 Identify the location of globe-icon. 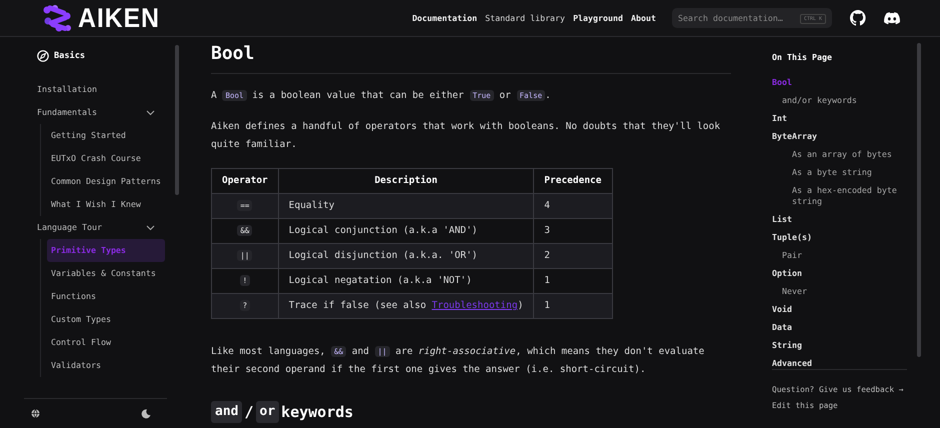
(35, 413).